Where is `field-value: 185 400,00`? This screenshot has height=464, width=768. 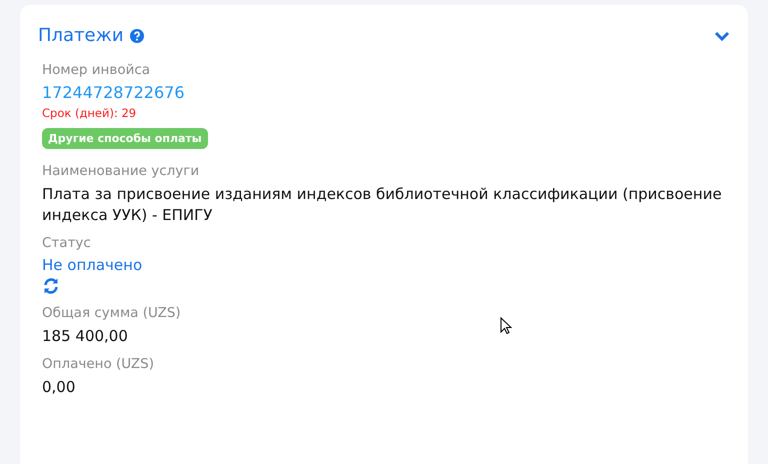
field-value: 185 400,00 is located at coordinates (85, 336).